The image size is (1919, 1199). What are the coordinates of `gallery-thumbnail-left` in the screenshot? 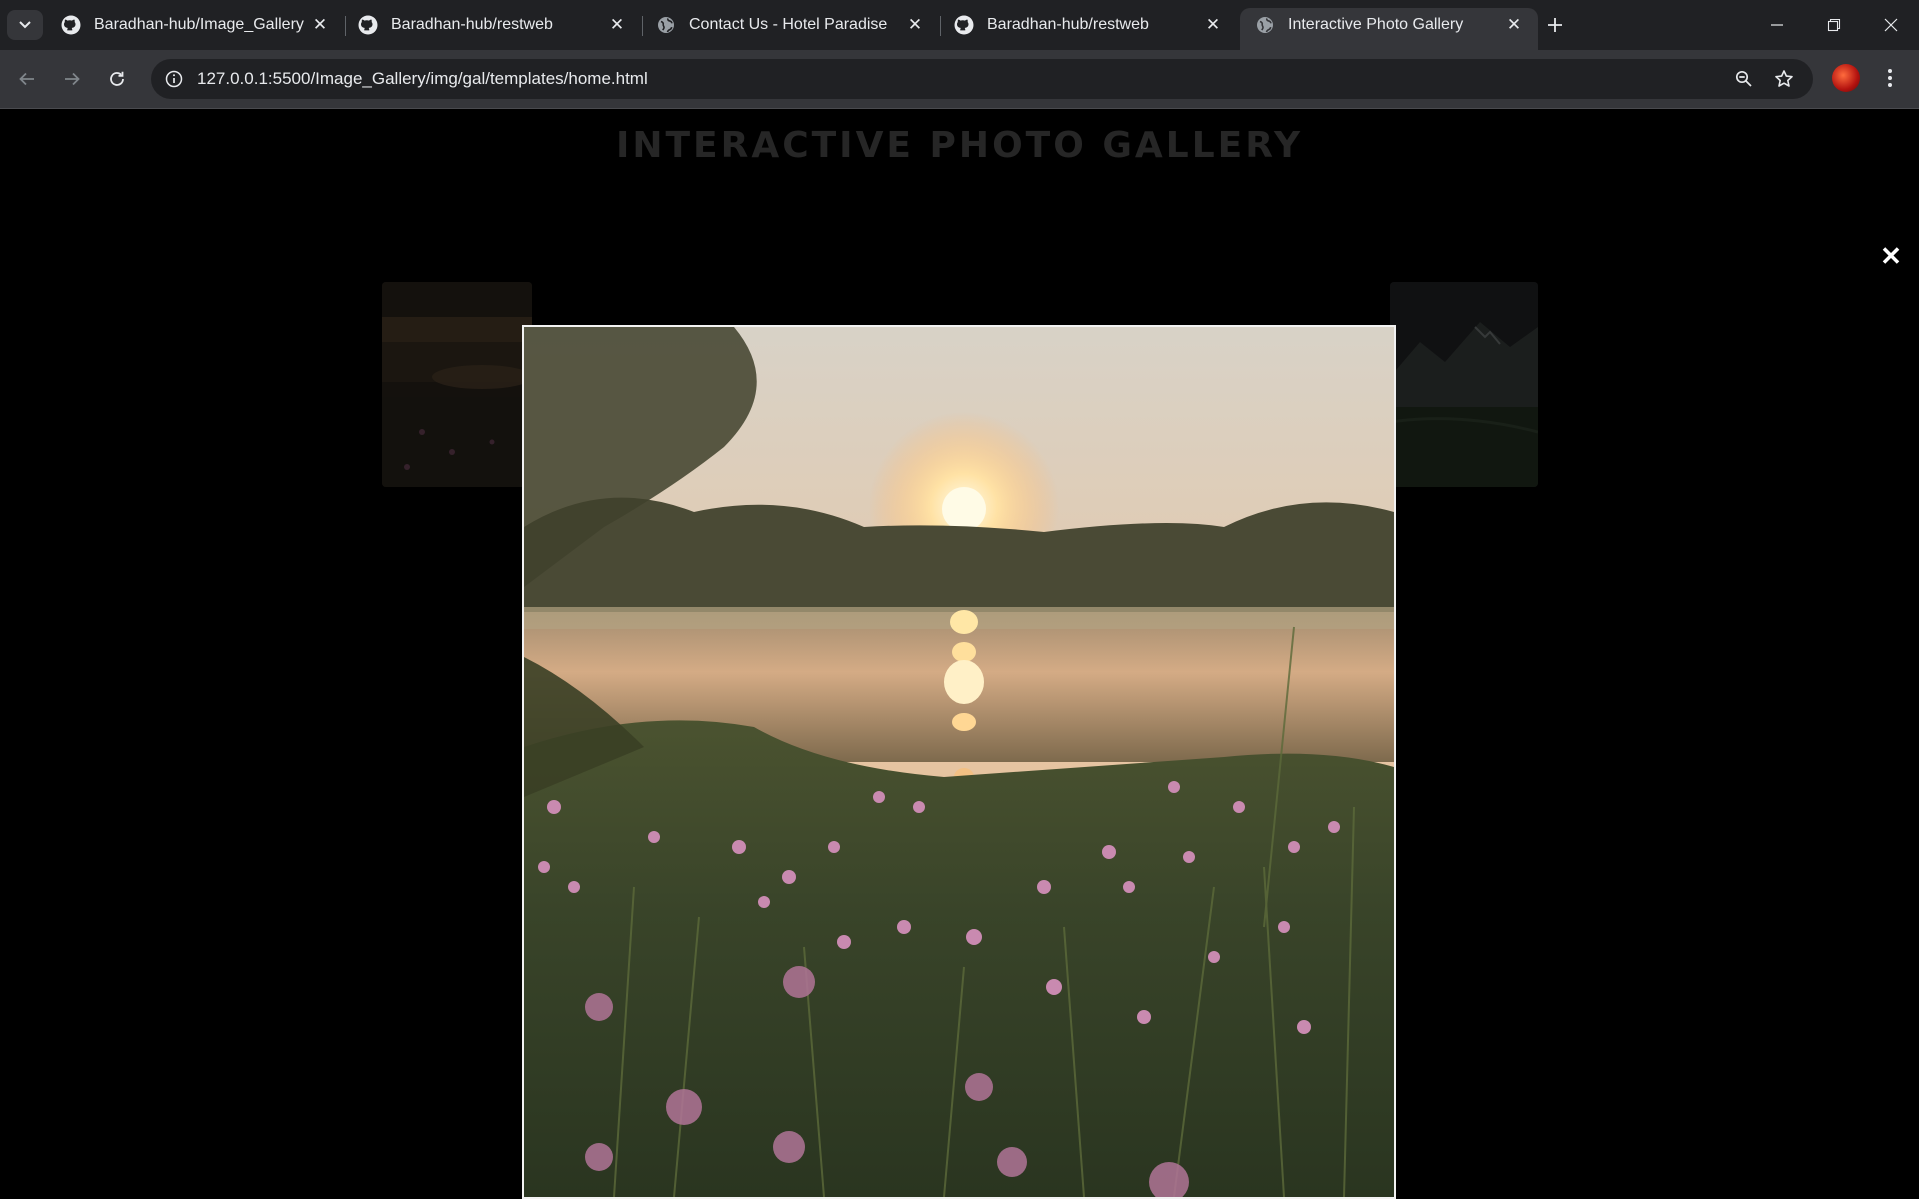 It's located at (457, 384).